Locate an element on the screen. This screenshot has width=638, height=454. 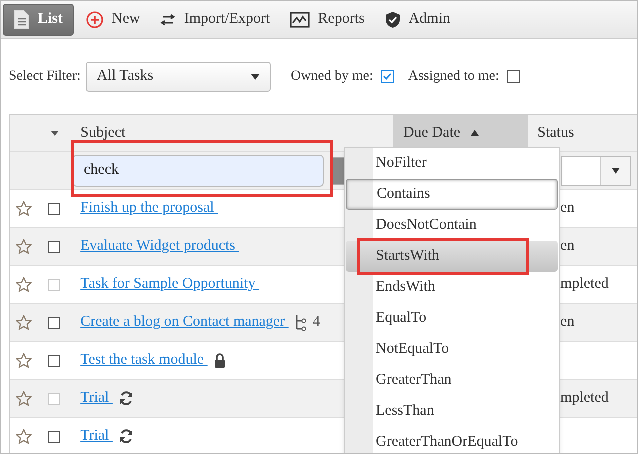
swap-arrows-icon is located at coordinates (168, 20).